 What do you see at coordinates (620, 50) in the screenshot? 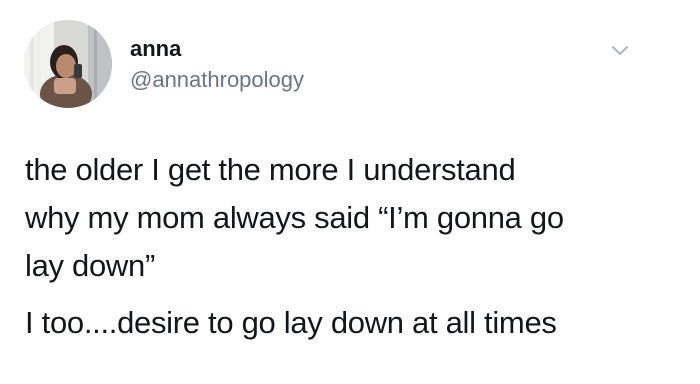
I see `chevron-down-icon` at bounding box center [620, 50].